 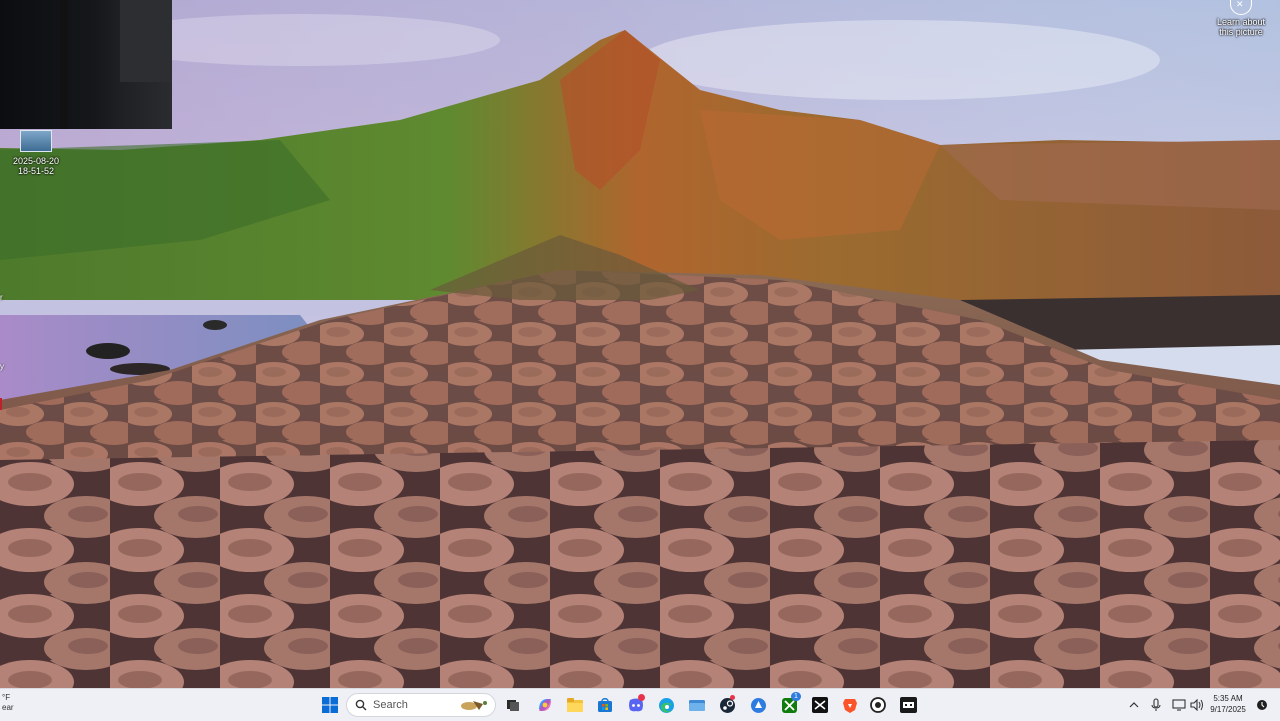 I want to click on desktop-file-label-line1: 2025-08-20, so click(x=36, y=161).